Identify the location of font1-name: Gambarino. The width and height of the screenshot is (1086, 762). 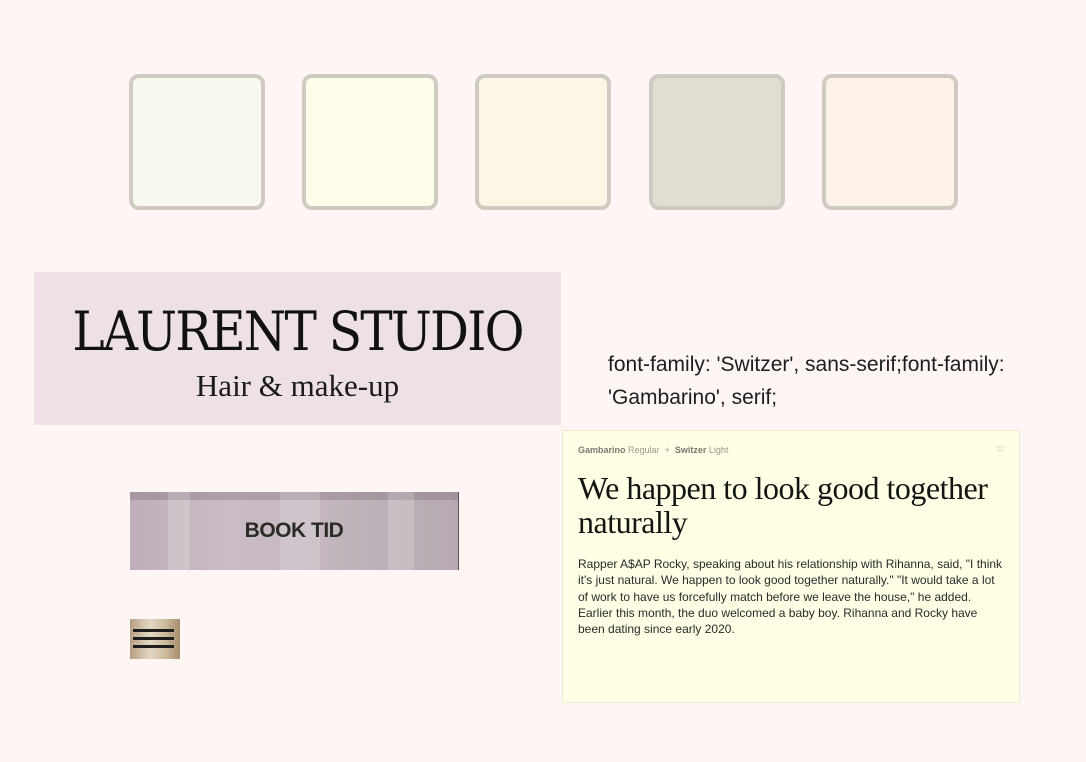
(602, 450).